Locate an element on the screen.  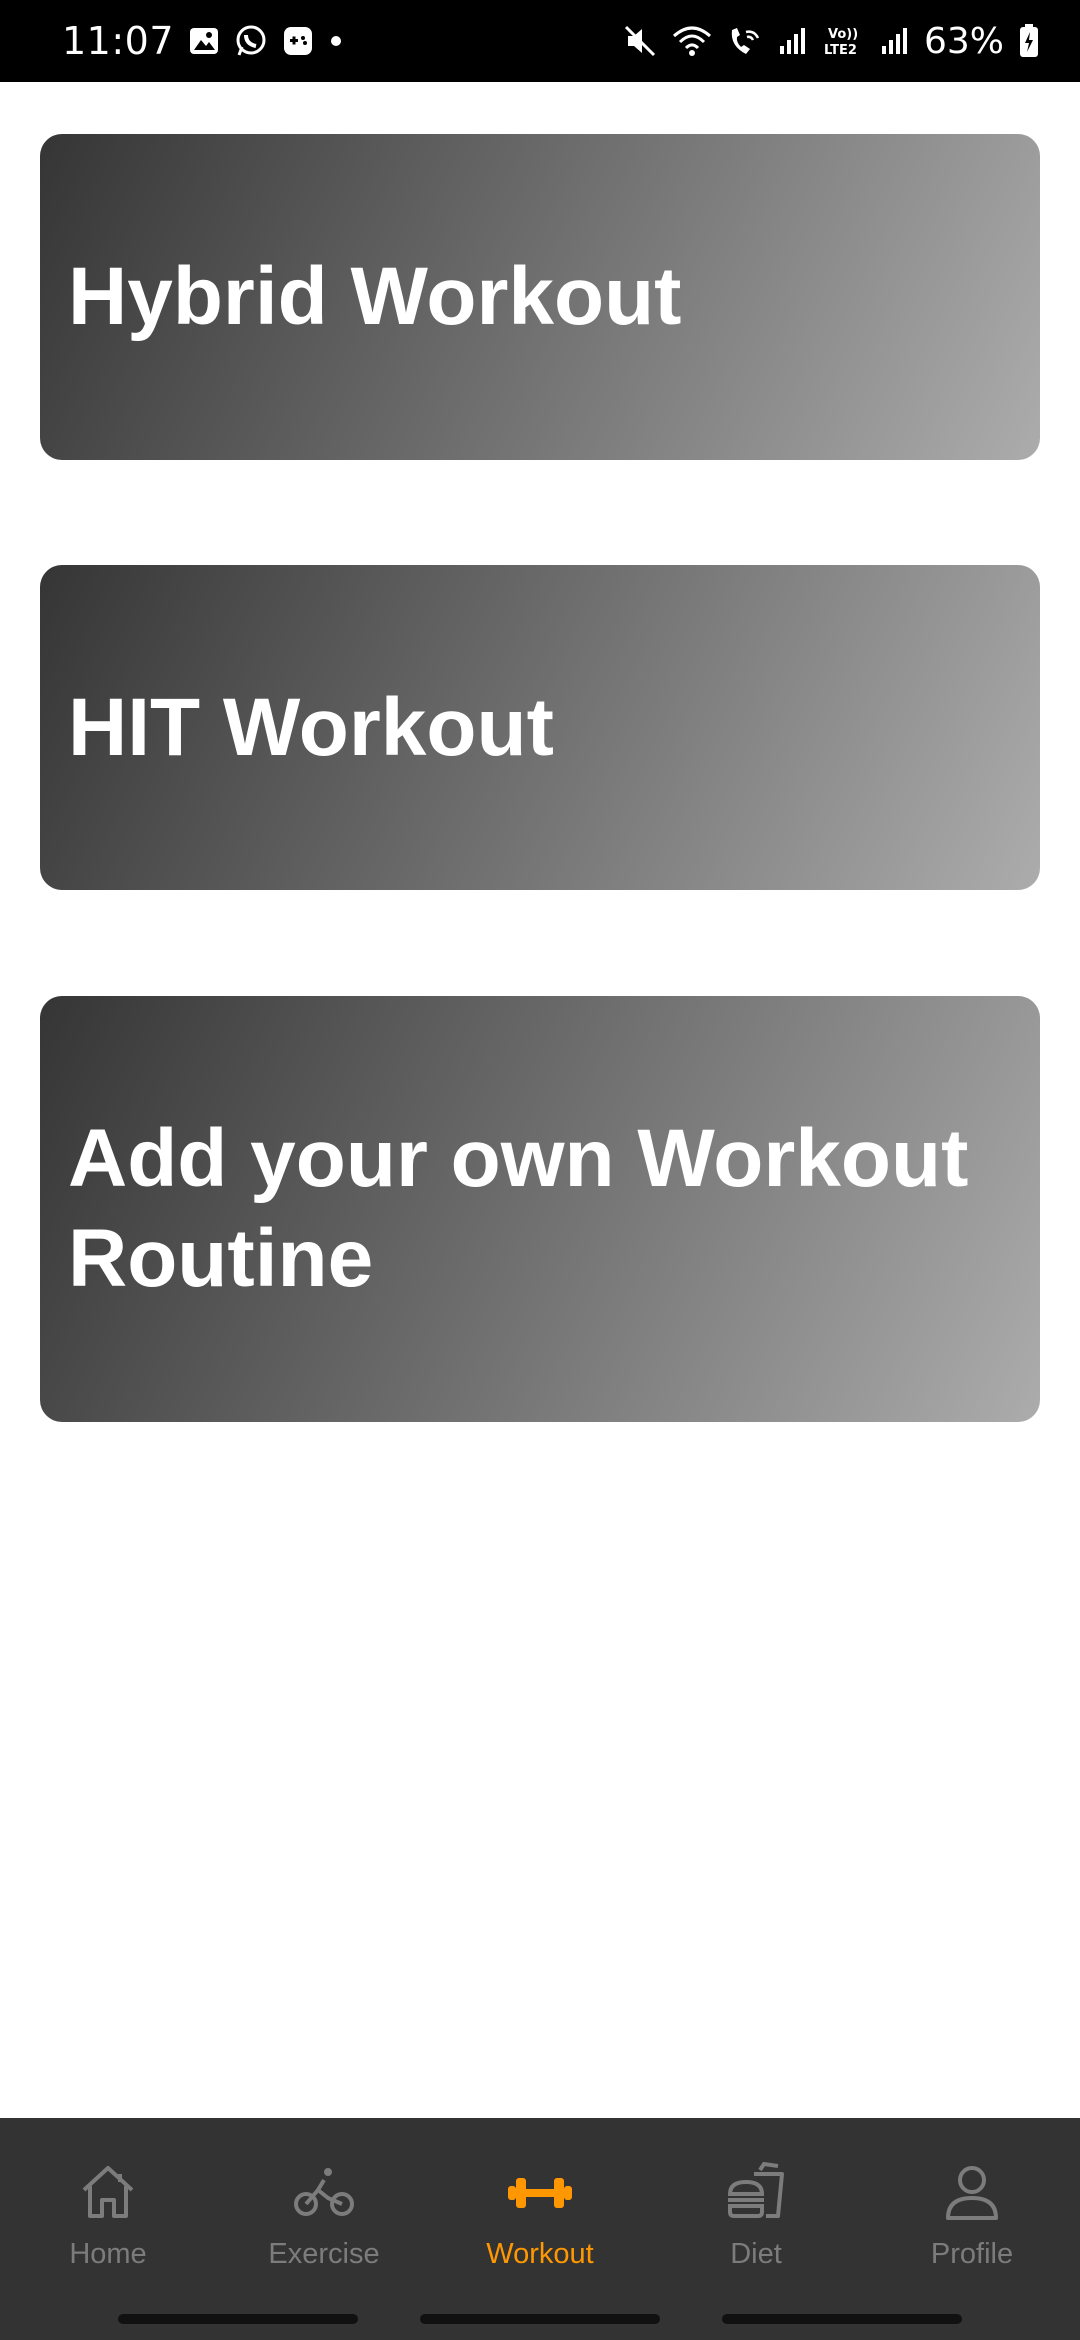
nav-item-profile: Profile is located at coordinates (972, 2209).